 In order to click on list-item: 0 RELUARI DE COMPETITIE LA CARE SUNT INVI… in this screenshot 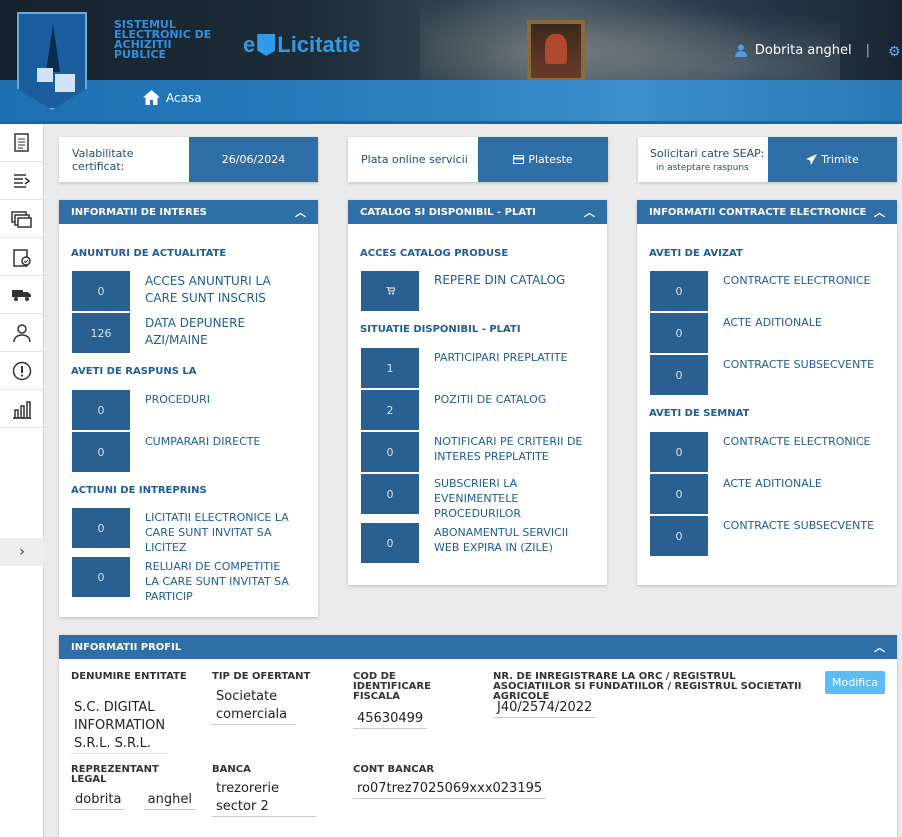, I will do `click(183, 580)`.